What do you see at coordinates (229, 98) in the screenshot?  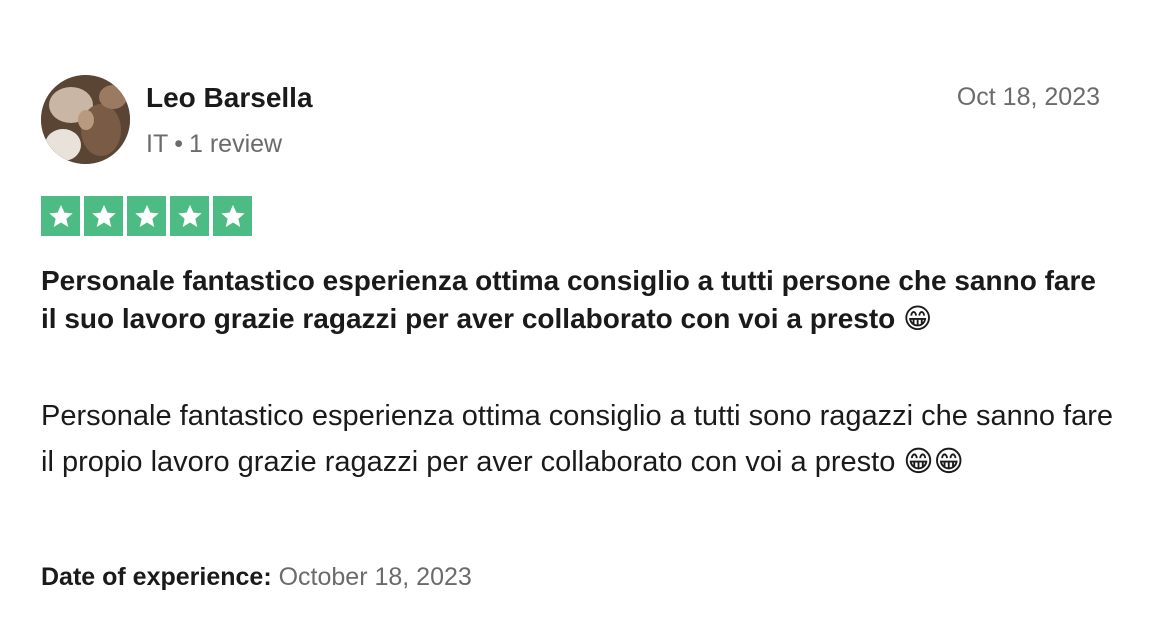 I see `reviewer-name: Leo Barsella` at bounding box center [229, 98].